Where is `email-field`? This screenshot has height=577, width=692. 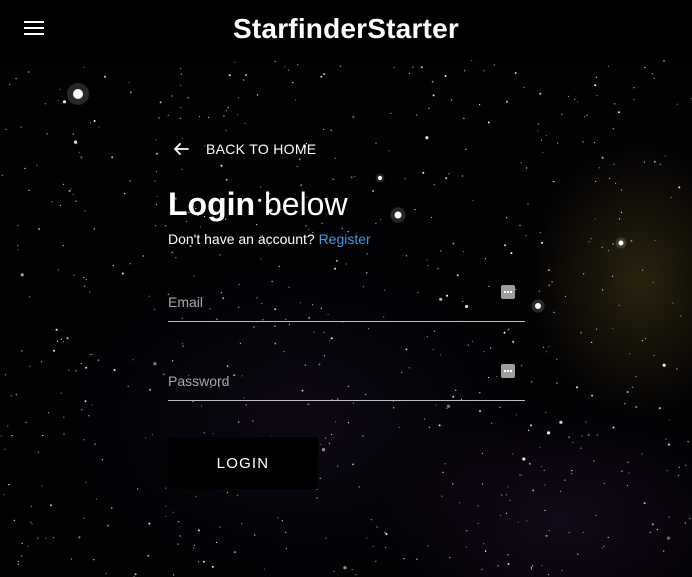 email-field is located at coordinates (328, 302).